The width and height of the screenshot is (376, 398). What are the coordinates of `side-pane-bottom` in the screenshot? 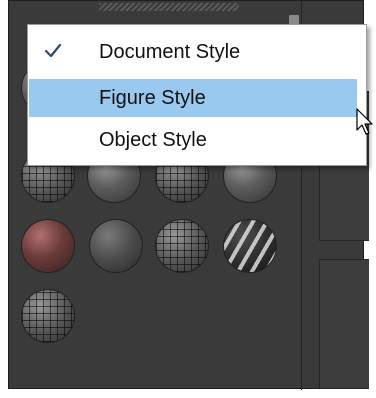 It's located at (344, 324).